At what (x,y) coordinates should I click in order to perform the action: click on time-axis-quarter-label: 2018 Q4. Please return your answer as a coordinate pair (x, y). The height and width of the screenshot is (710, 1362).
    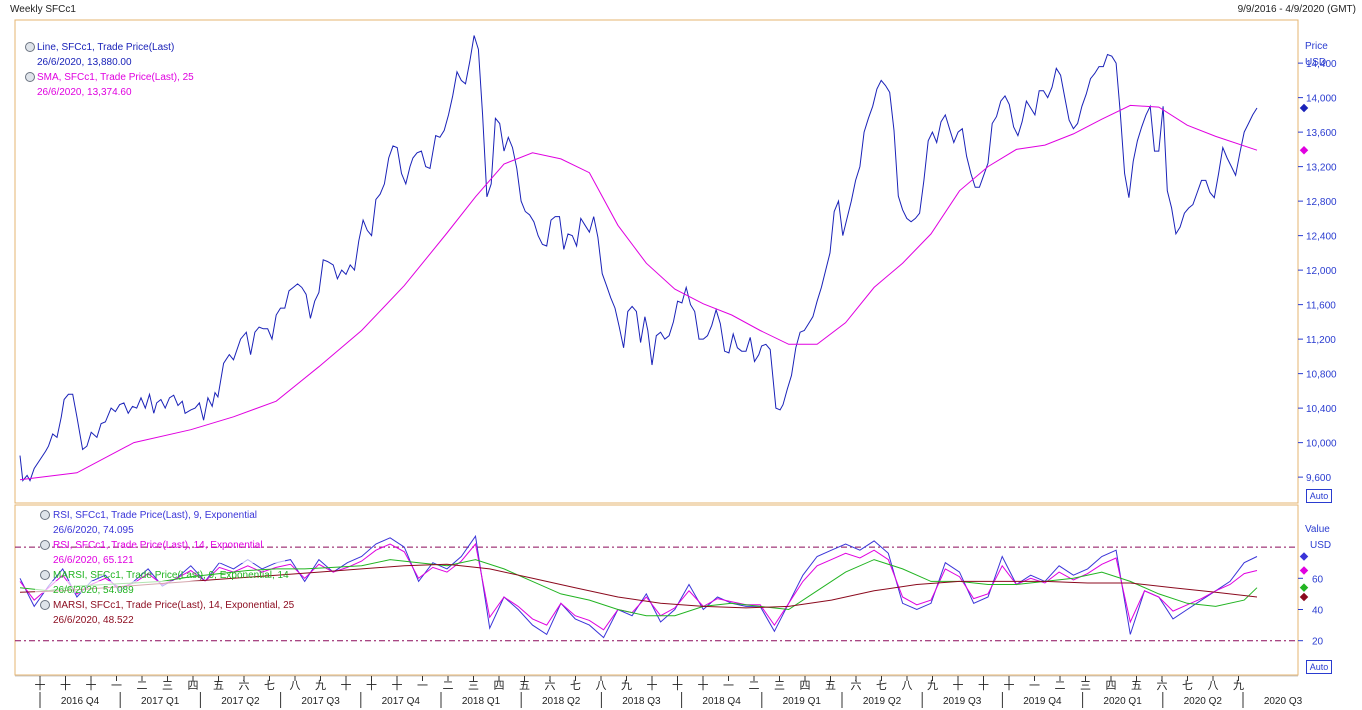
    Looking at the image, I should click on (721, 701).